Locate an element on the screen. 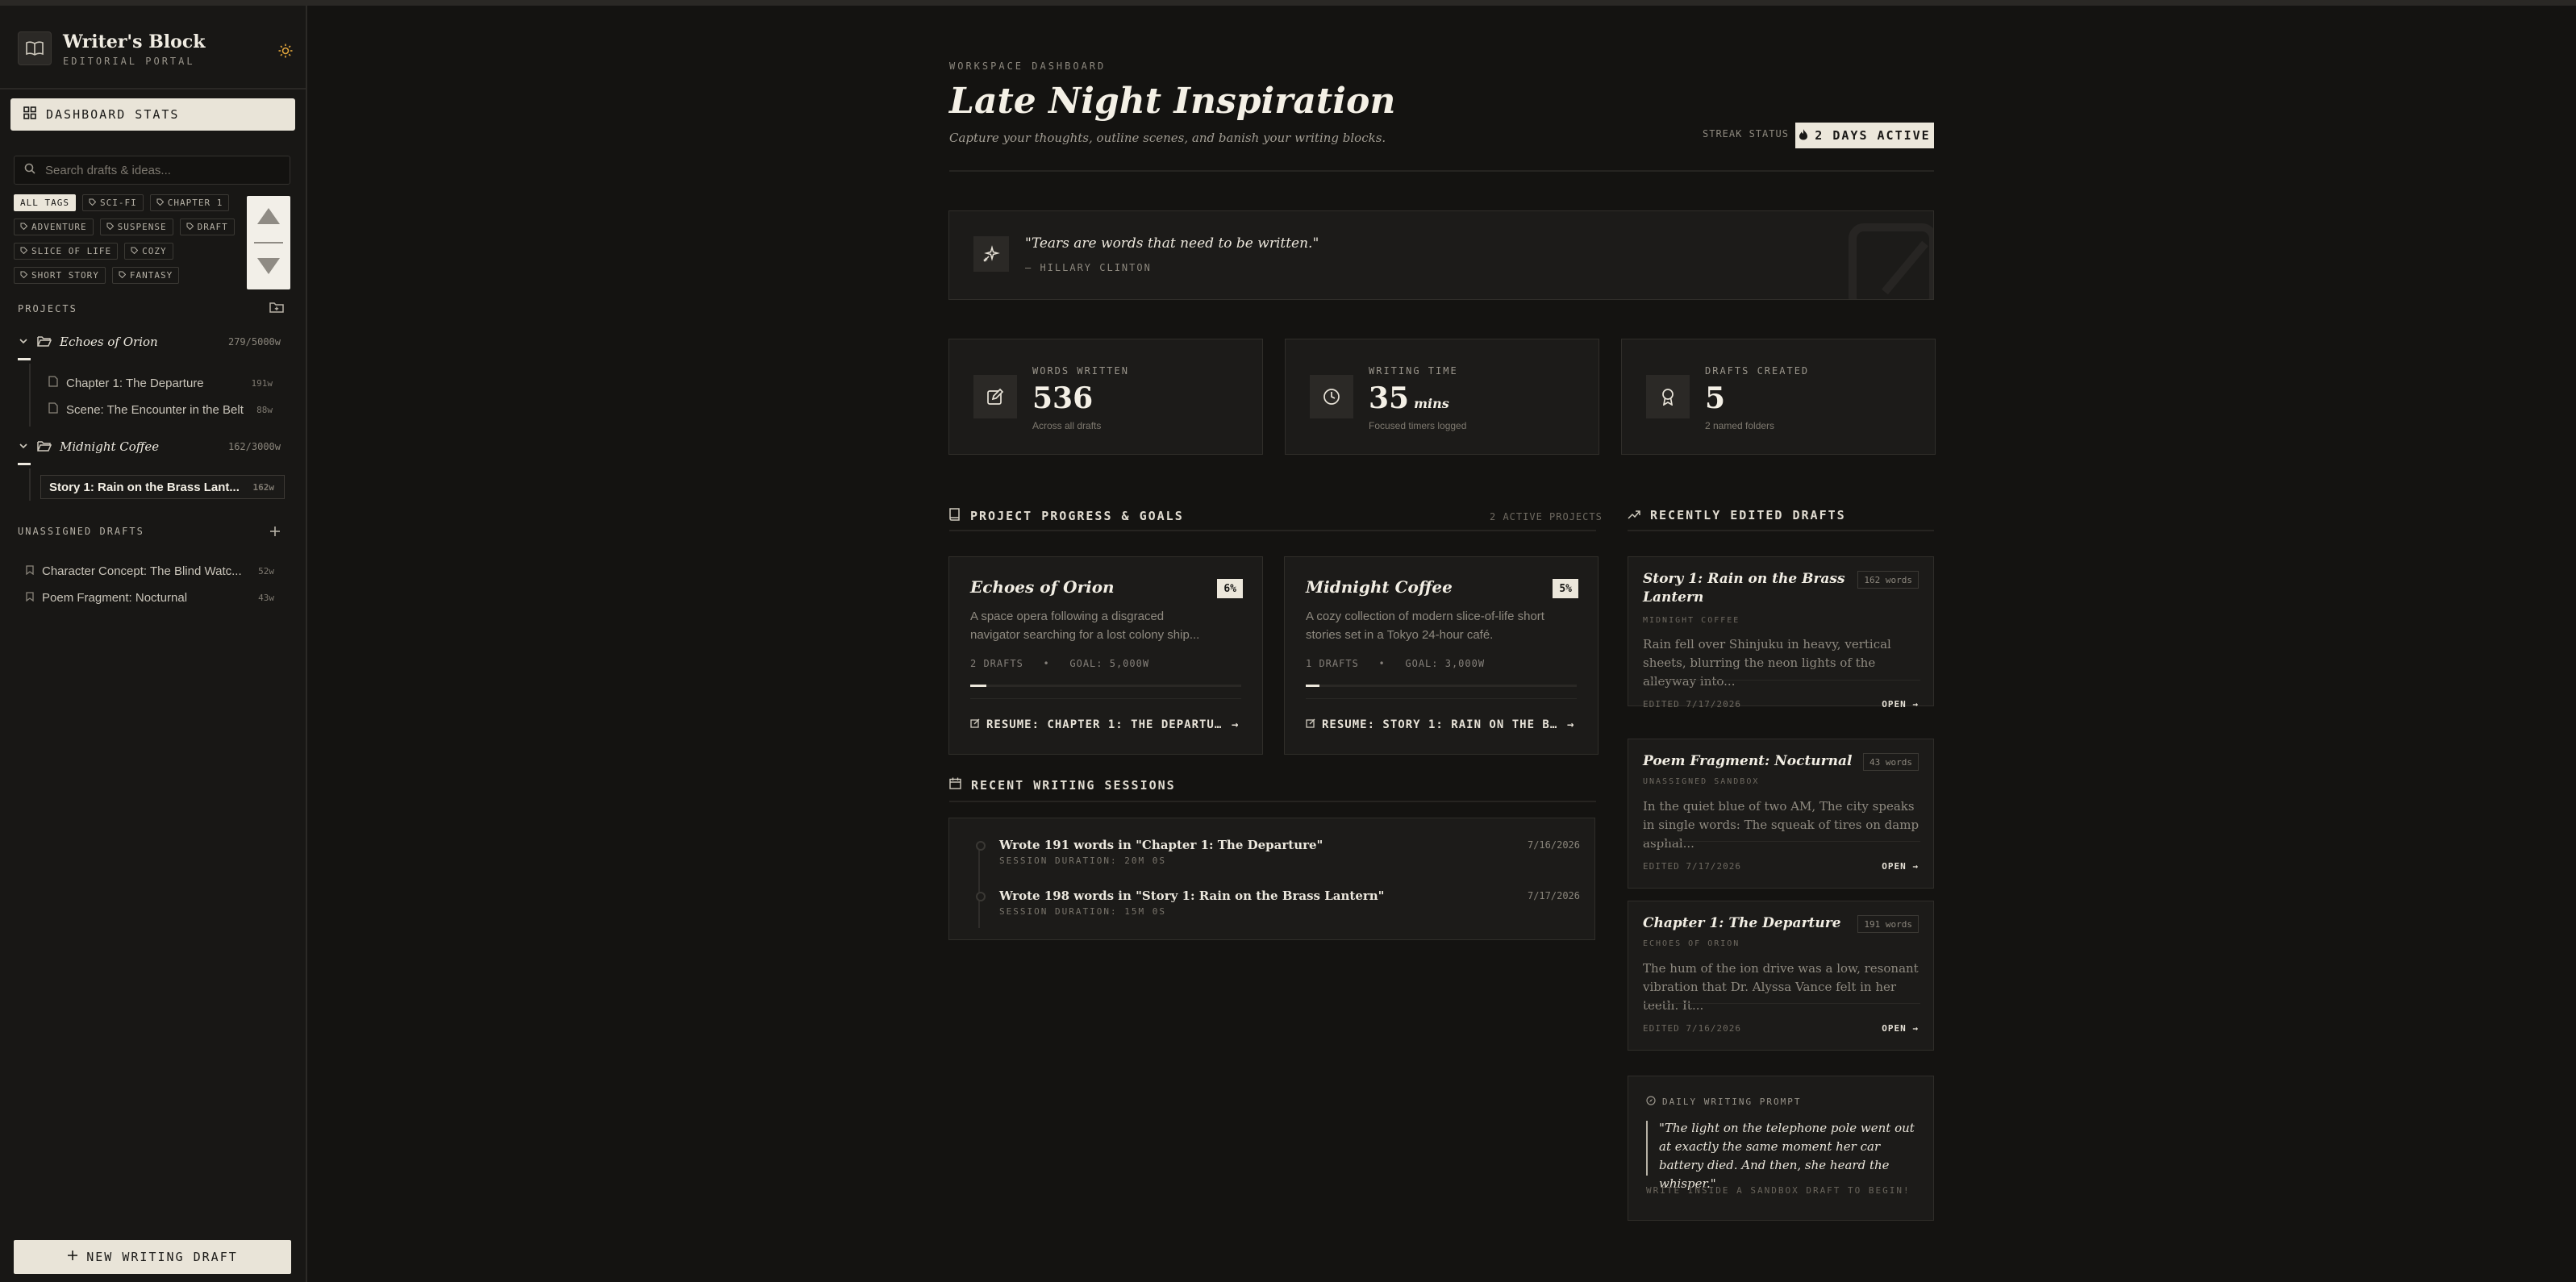  scroll-divider is located at coordinates (268, 243).